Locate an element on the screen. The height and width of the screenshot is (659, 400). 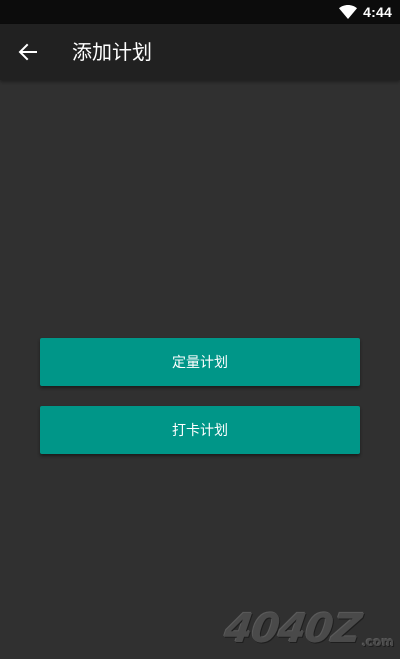
status-time: 4:44 is located at coordinates (377, 12).